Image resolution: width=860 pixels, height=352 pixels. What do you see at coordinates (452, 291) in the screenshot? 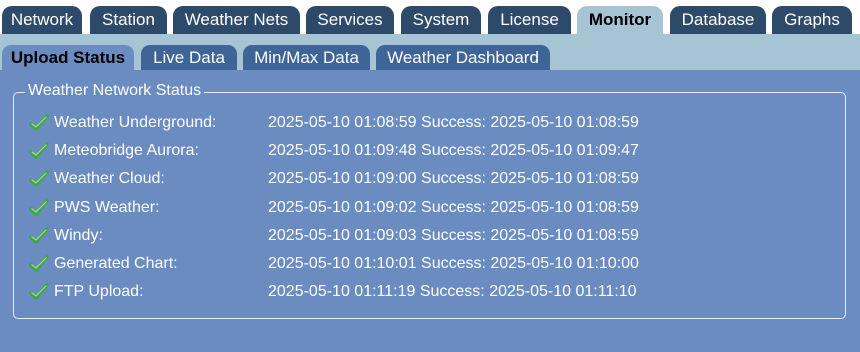
I see `status-value: 2025-05-10 01:11:19 Success` at bounding box center [452, 291].